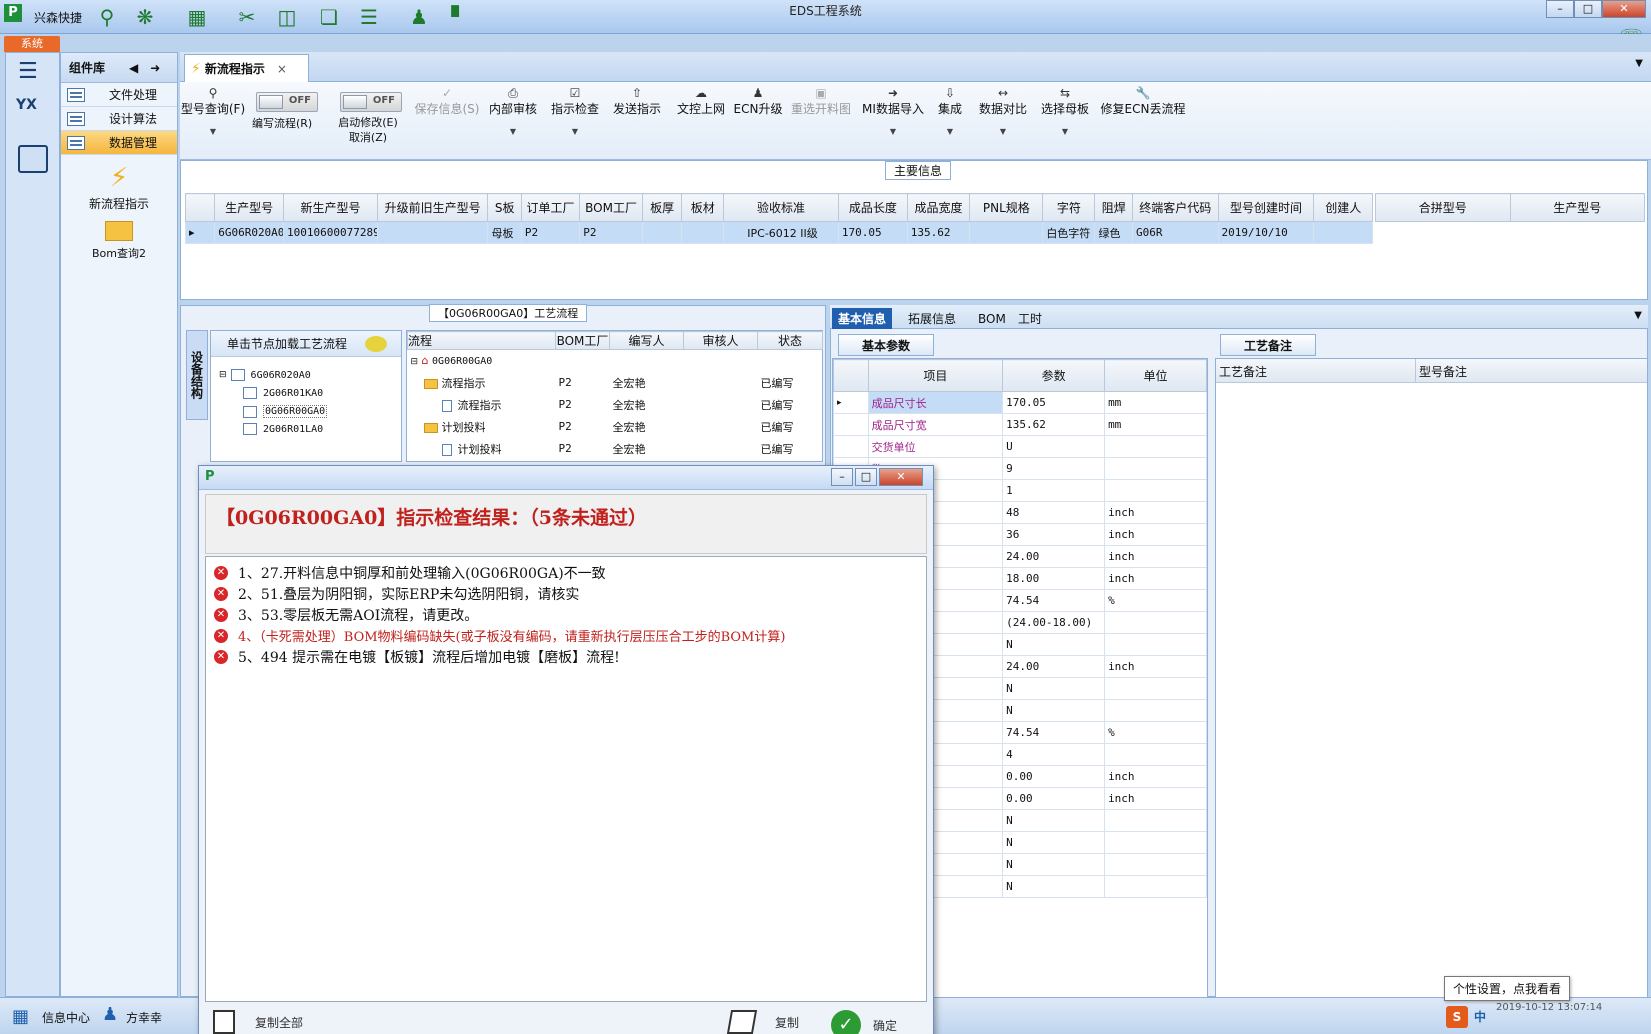 Image resolution: width=1651 pixels, height=1034 pixels. What do you see at coordinates (864, 1022) in the screenshot?
I see `ok-button: ✓ 确定` at bounding box center [864, 1022].